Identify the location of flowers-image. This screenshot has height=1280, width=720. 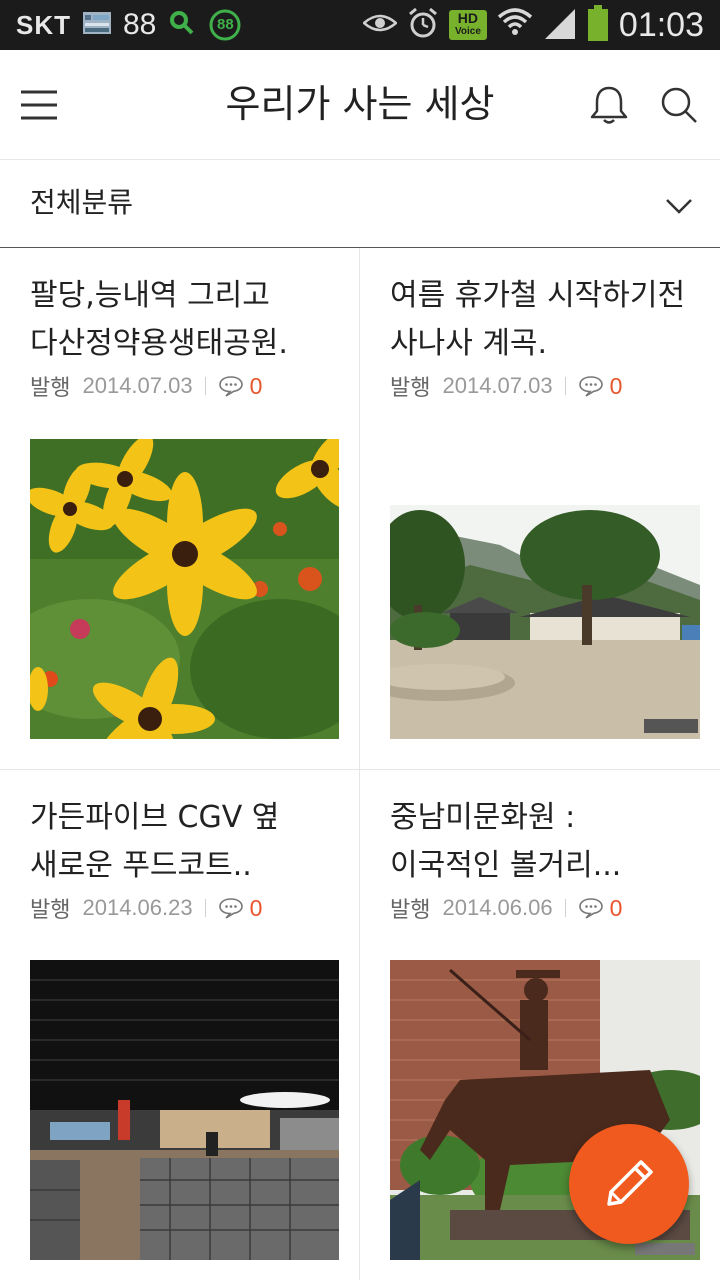
(184, 589).